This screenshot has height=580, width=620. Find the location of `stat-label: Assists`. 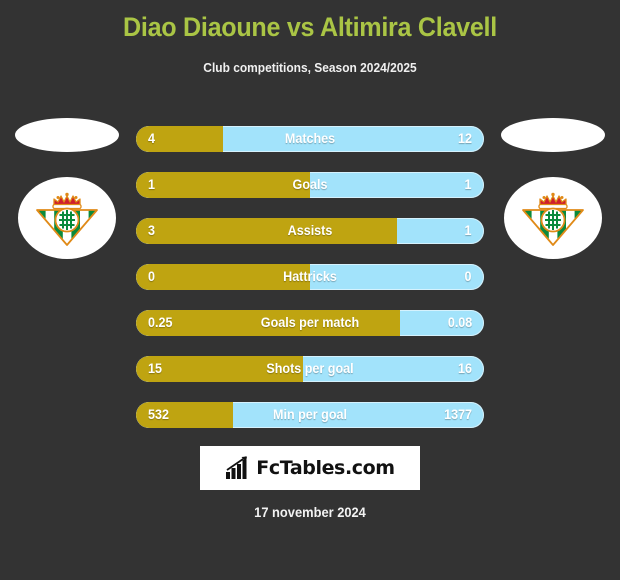

stat-label: Assists is located at coordinates (310, 230).